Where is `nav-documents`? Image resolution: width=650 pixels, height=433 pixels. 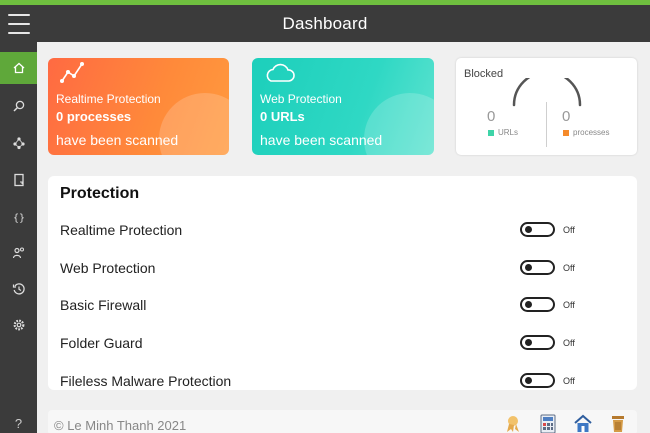 nav-documents is located at coordinates (18, 180).